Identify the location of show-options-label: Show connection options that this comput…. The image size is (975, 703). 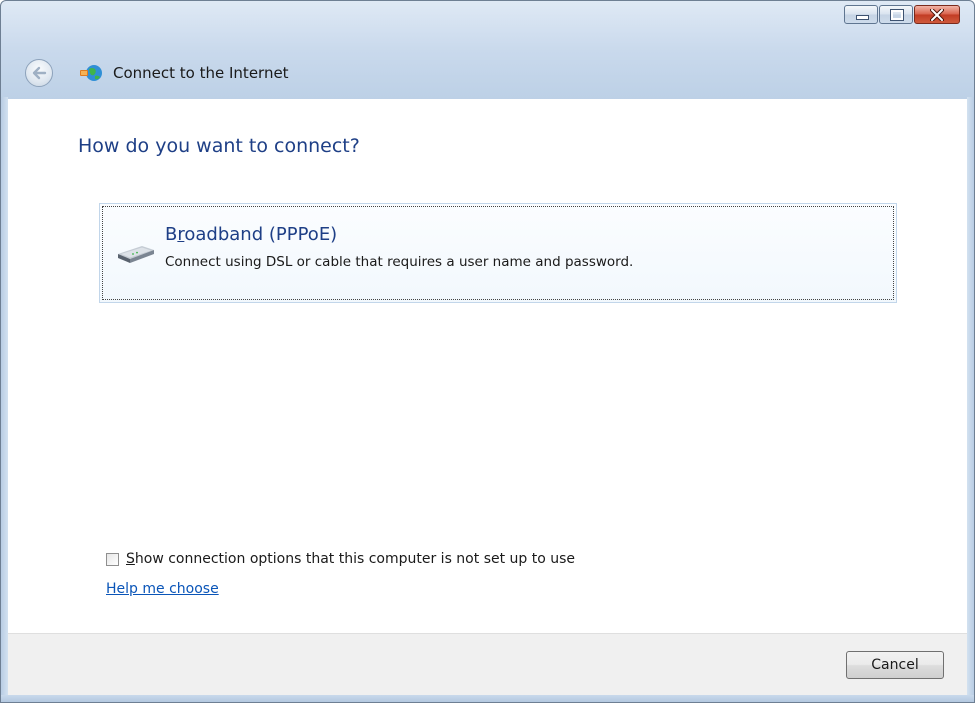
(350, 559).